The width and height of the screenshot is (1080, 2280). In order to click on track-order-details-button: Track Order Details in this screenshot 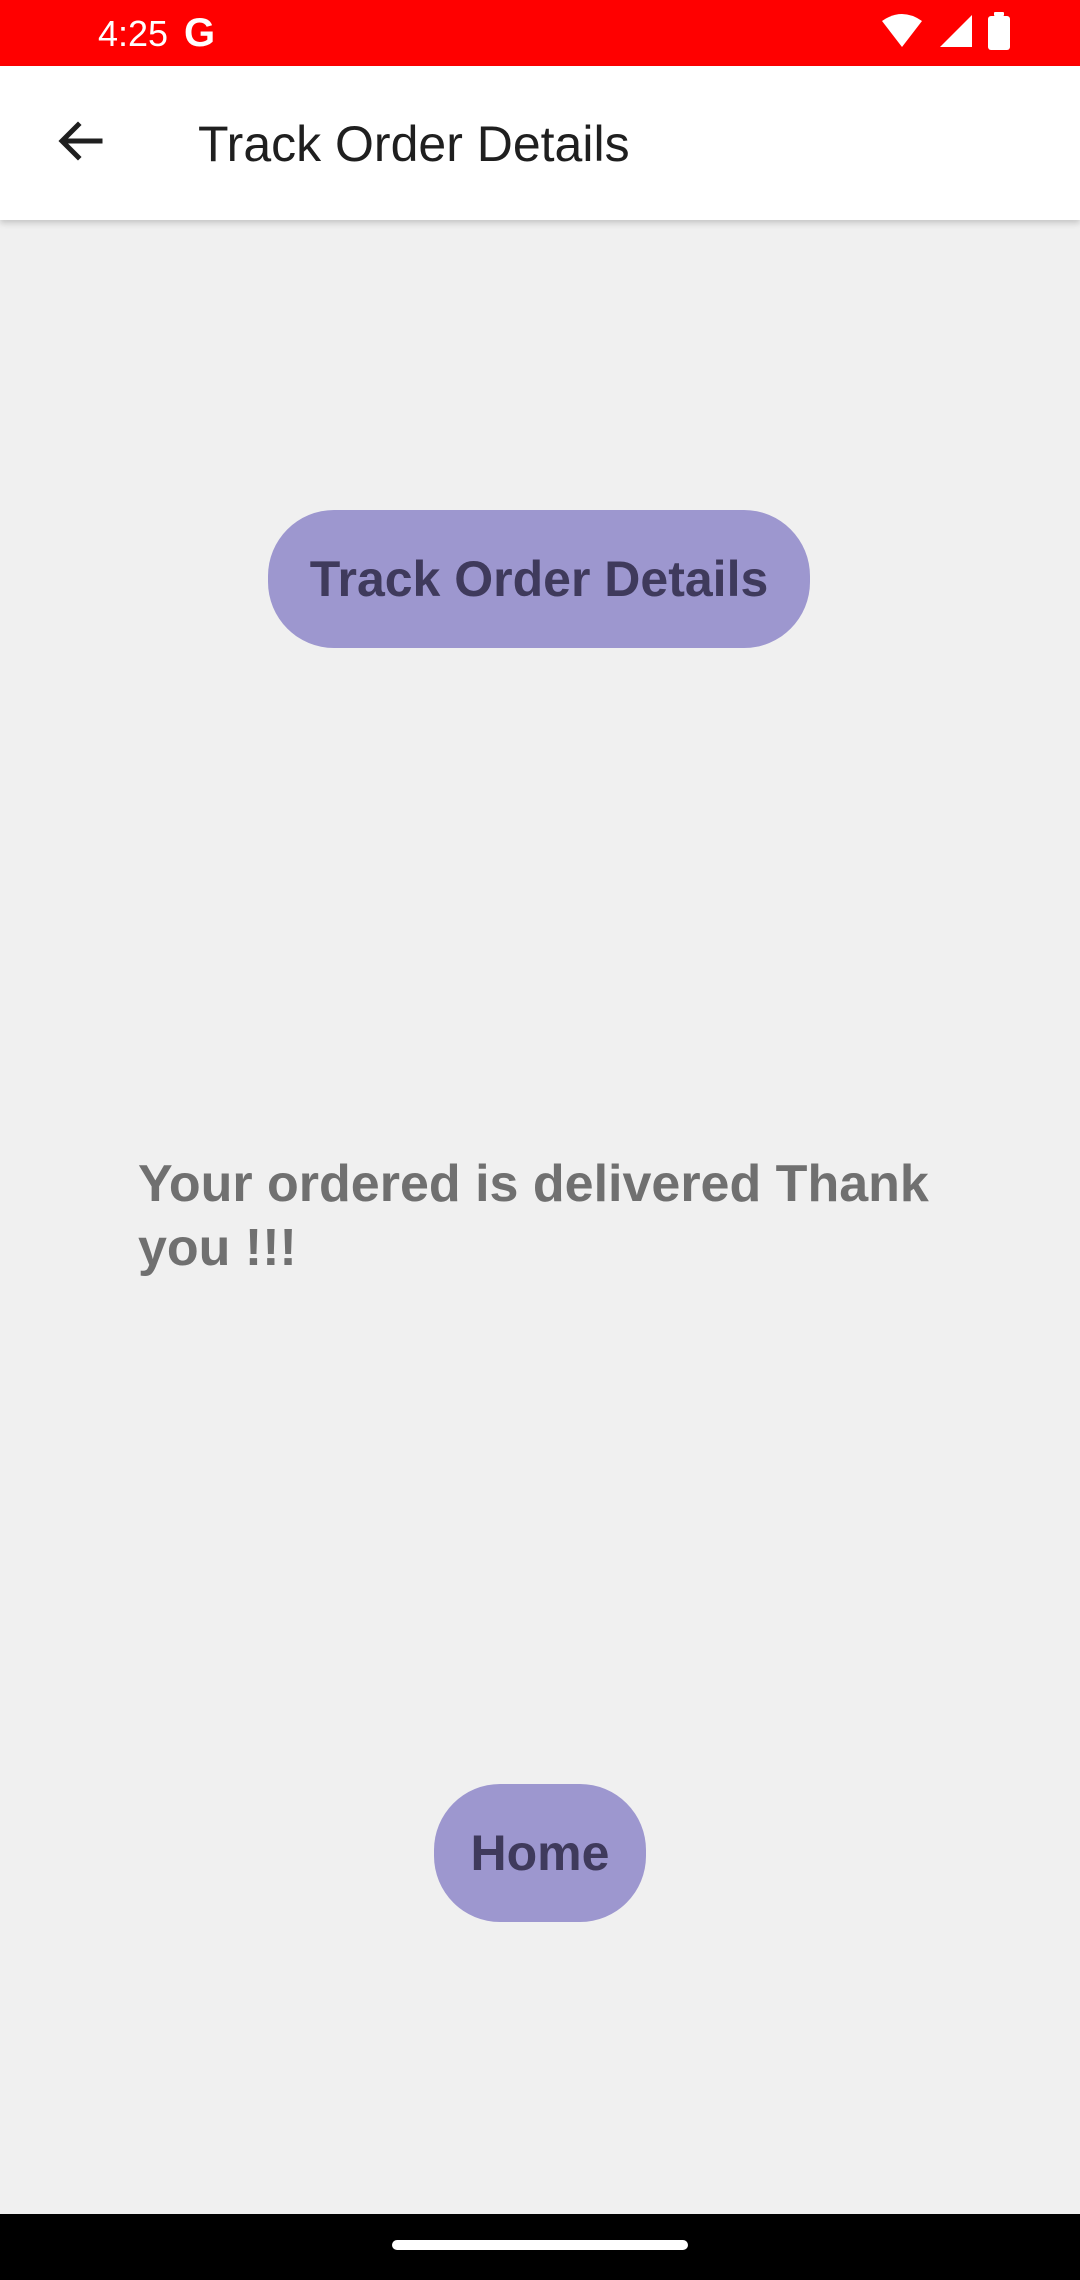, I will do `click(539, 579)`.